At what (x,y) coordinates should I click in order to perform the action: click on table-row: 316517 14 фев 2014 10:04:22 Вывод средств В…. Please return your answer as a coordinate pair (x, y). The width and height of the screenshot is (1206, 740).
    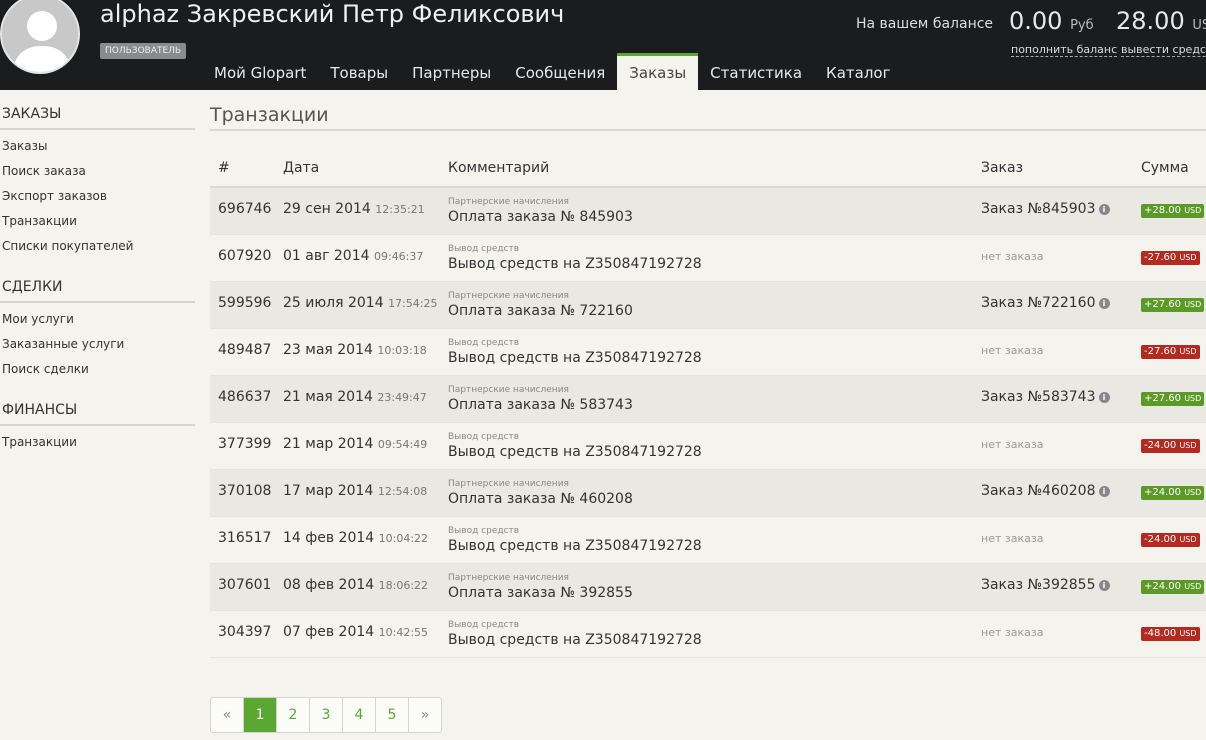
    Looking at the image, I should click on (708, 540).